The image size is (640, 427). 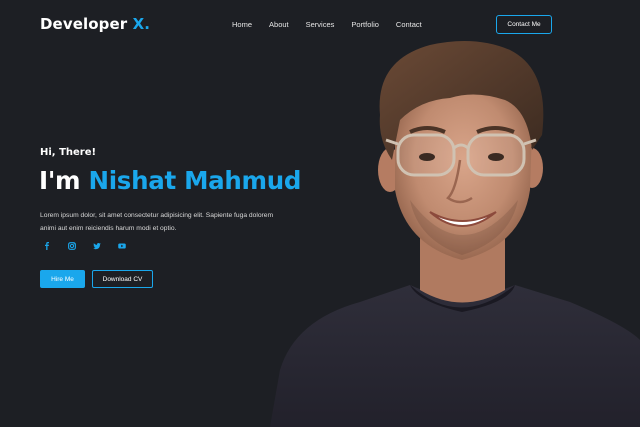 I want to click on logo-text: Developer, so click(x=84, y=24).